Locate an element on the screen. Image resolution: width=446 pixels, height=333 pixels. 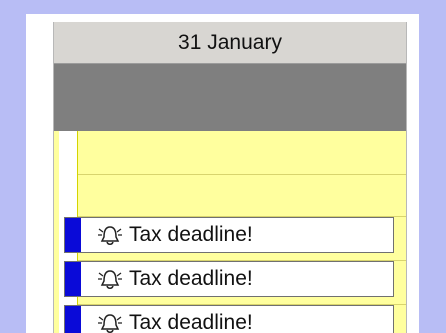
day-header: 31 January is located at coordinates (230, 43).